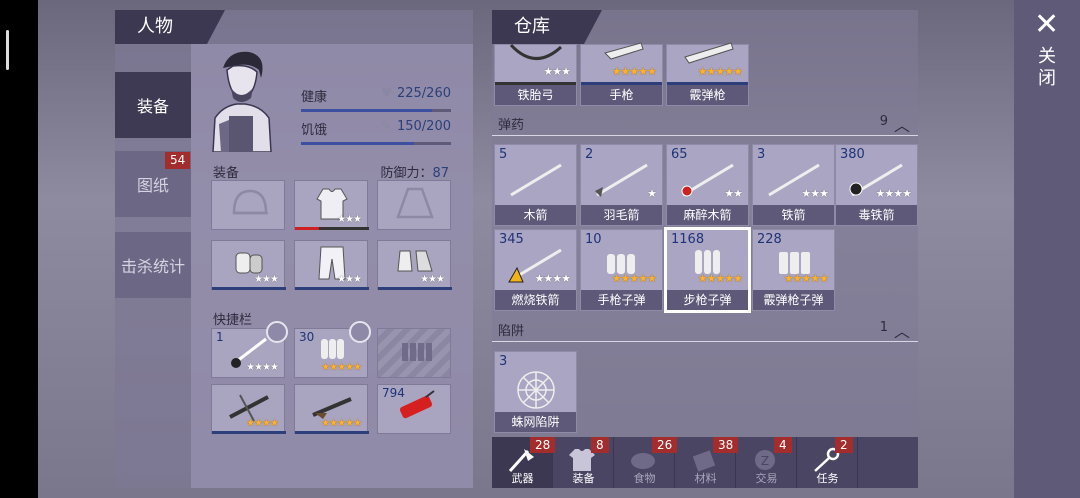  What do you see at coordinates (621, 74) in the screenshot?
I see `weapon-item-pistol: ★★★★★ 手枪` at bounding box center [621, 74].